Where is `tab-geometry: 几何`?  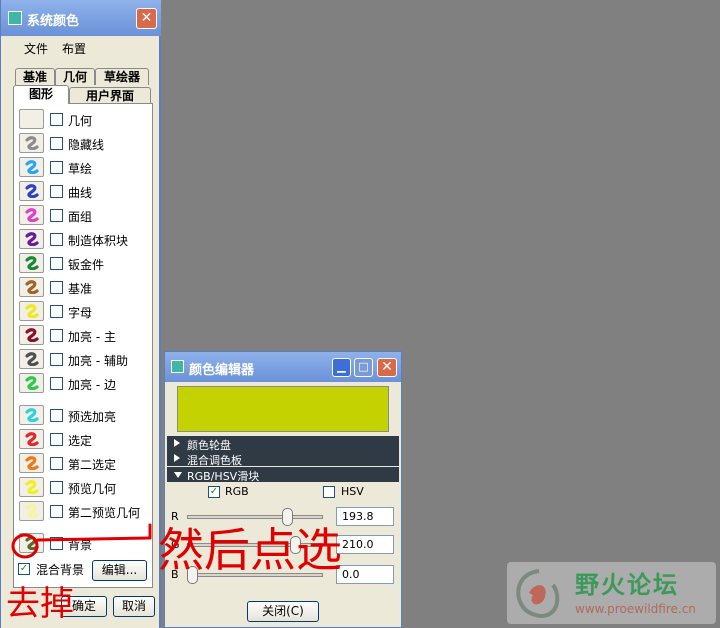 tab-geometry: 几何 is located at coordinates (75, 76).